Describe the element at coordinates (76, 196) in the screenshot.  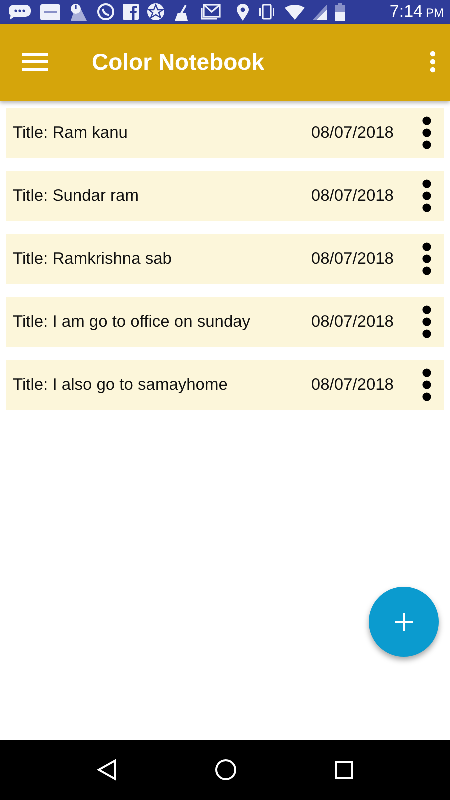
I see `note-title: Title: Sundar ram` at that location.